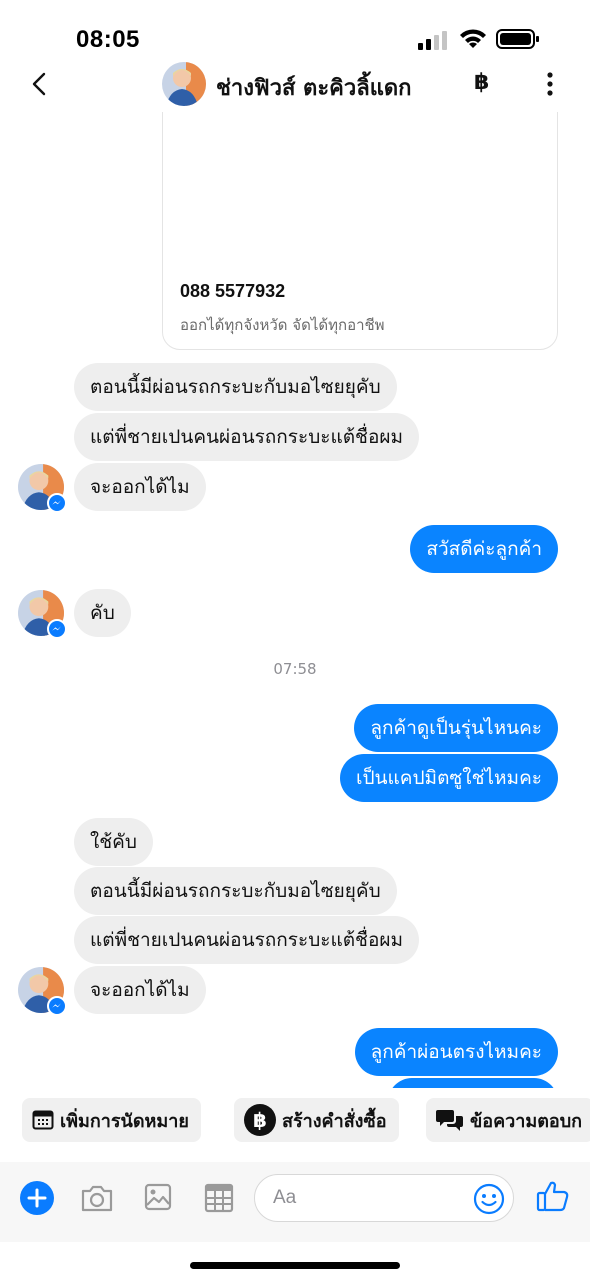 The height and width of the screenshot is (1280, 590). Describe the element at coordinates (373, 1198) in the screenshot. I see `message-input` at that location.